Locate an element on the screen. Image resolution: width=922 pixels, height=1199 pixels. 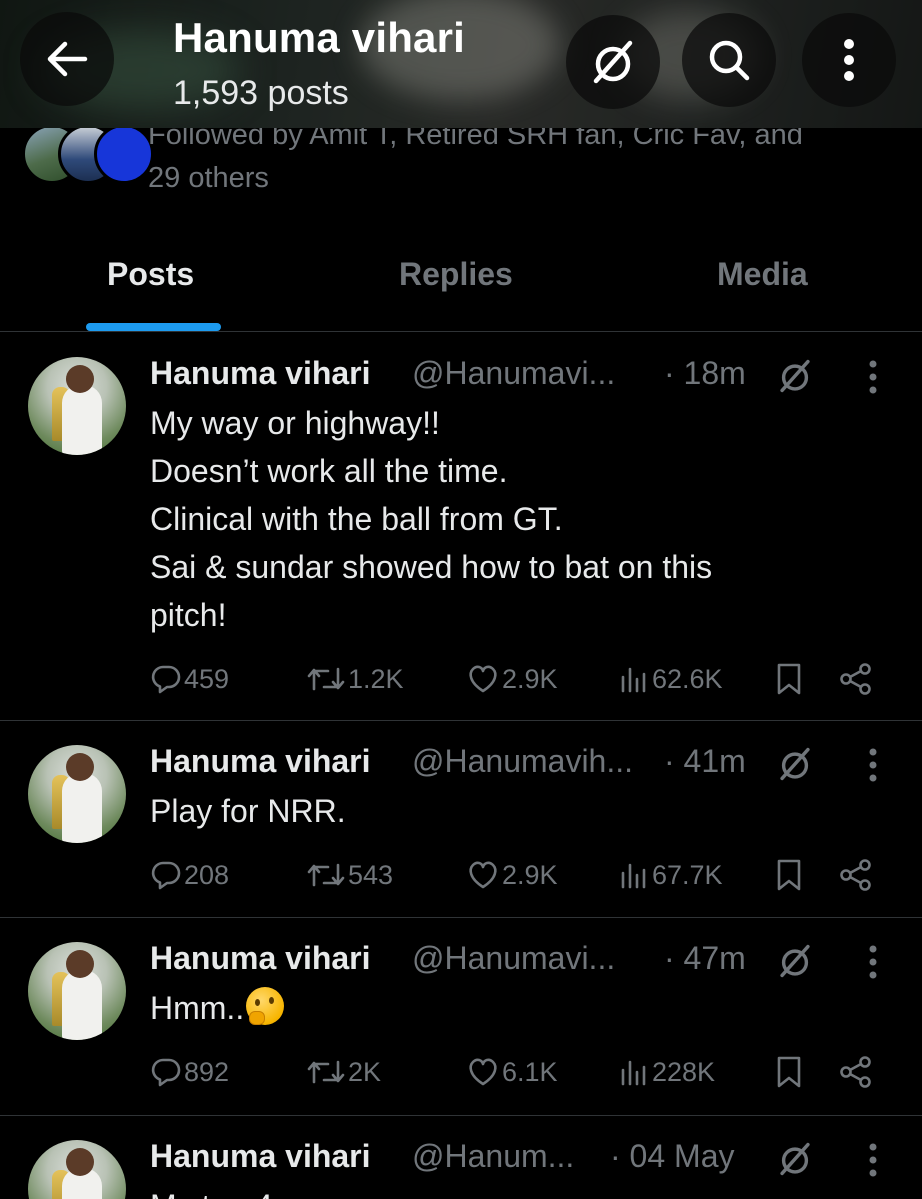
more-options-button is located at coordinates (849, 60).